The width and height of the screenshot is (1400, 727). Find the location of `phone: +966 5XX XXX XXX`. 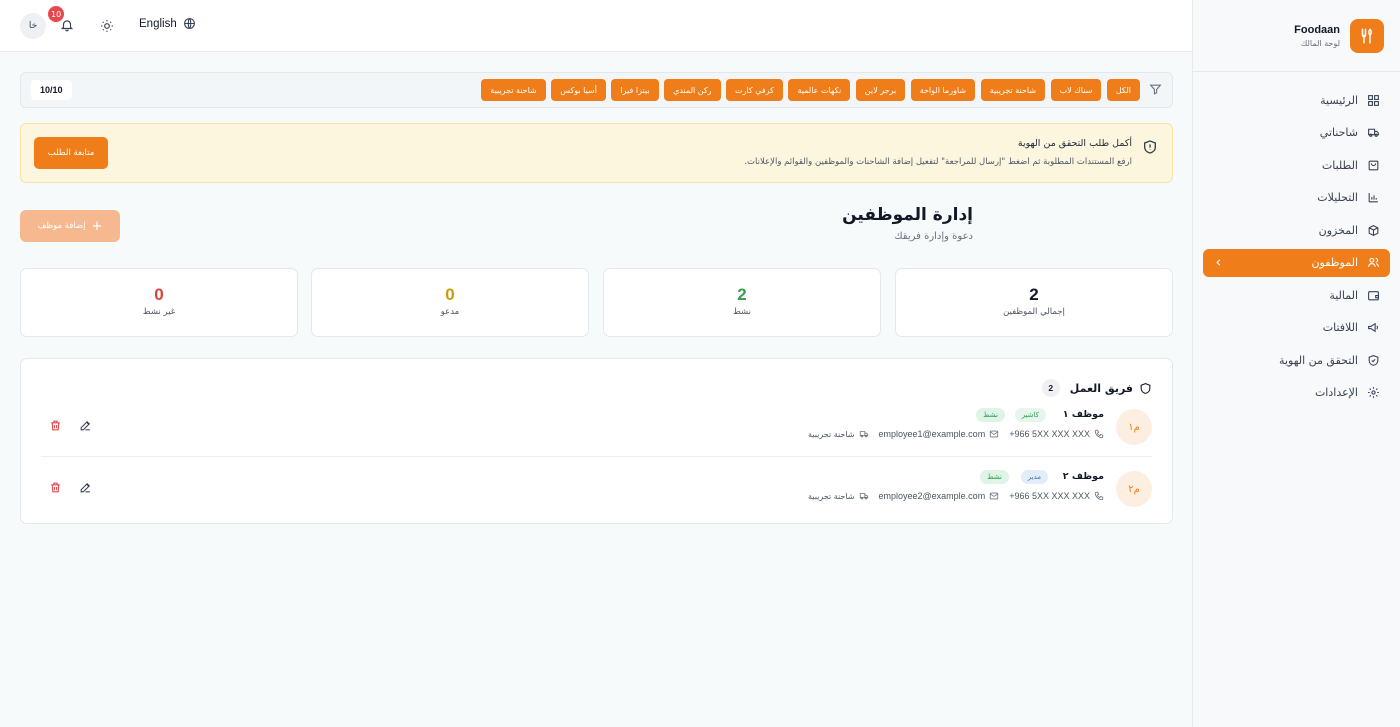

phone: +966 5XX XXX XXX is located at coordinates (1056, 434).